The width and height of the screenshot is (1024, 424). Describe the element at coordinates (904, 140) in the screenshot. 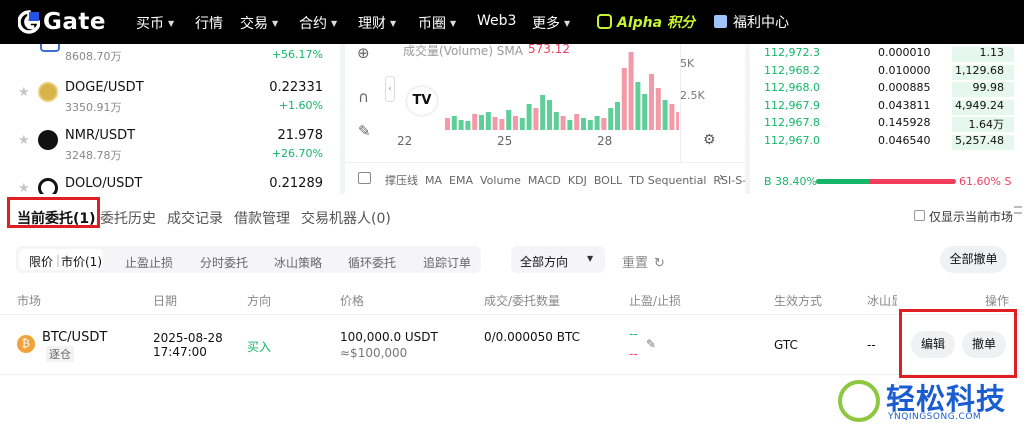

I see `ob-amount: 0.046540` at that location.